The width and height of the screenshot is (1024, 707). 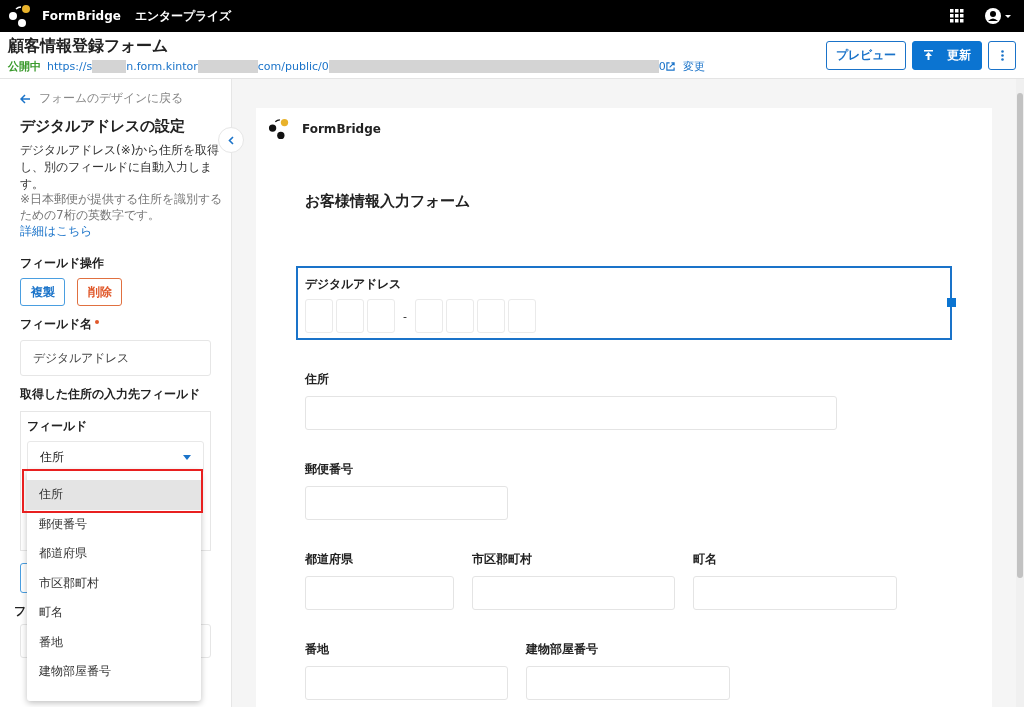 I want to click on form-title: 顧客情報登録フォーム, so click(x=88, y=46).